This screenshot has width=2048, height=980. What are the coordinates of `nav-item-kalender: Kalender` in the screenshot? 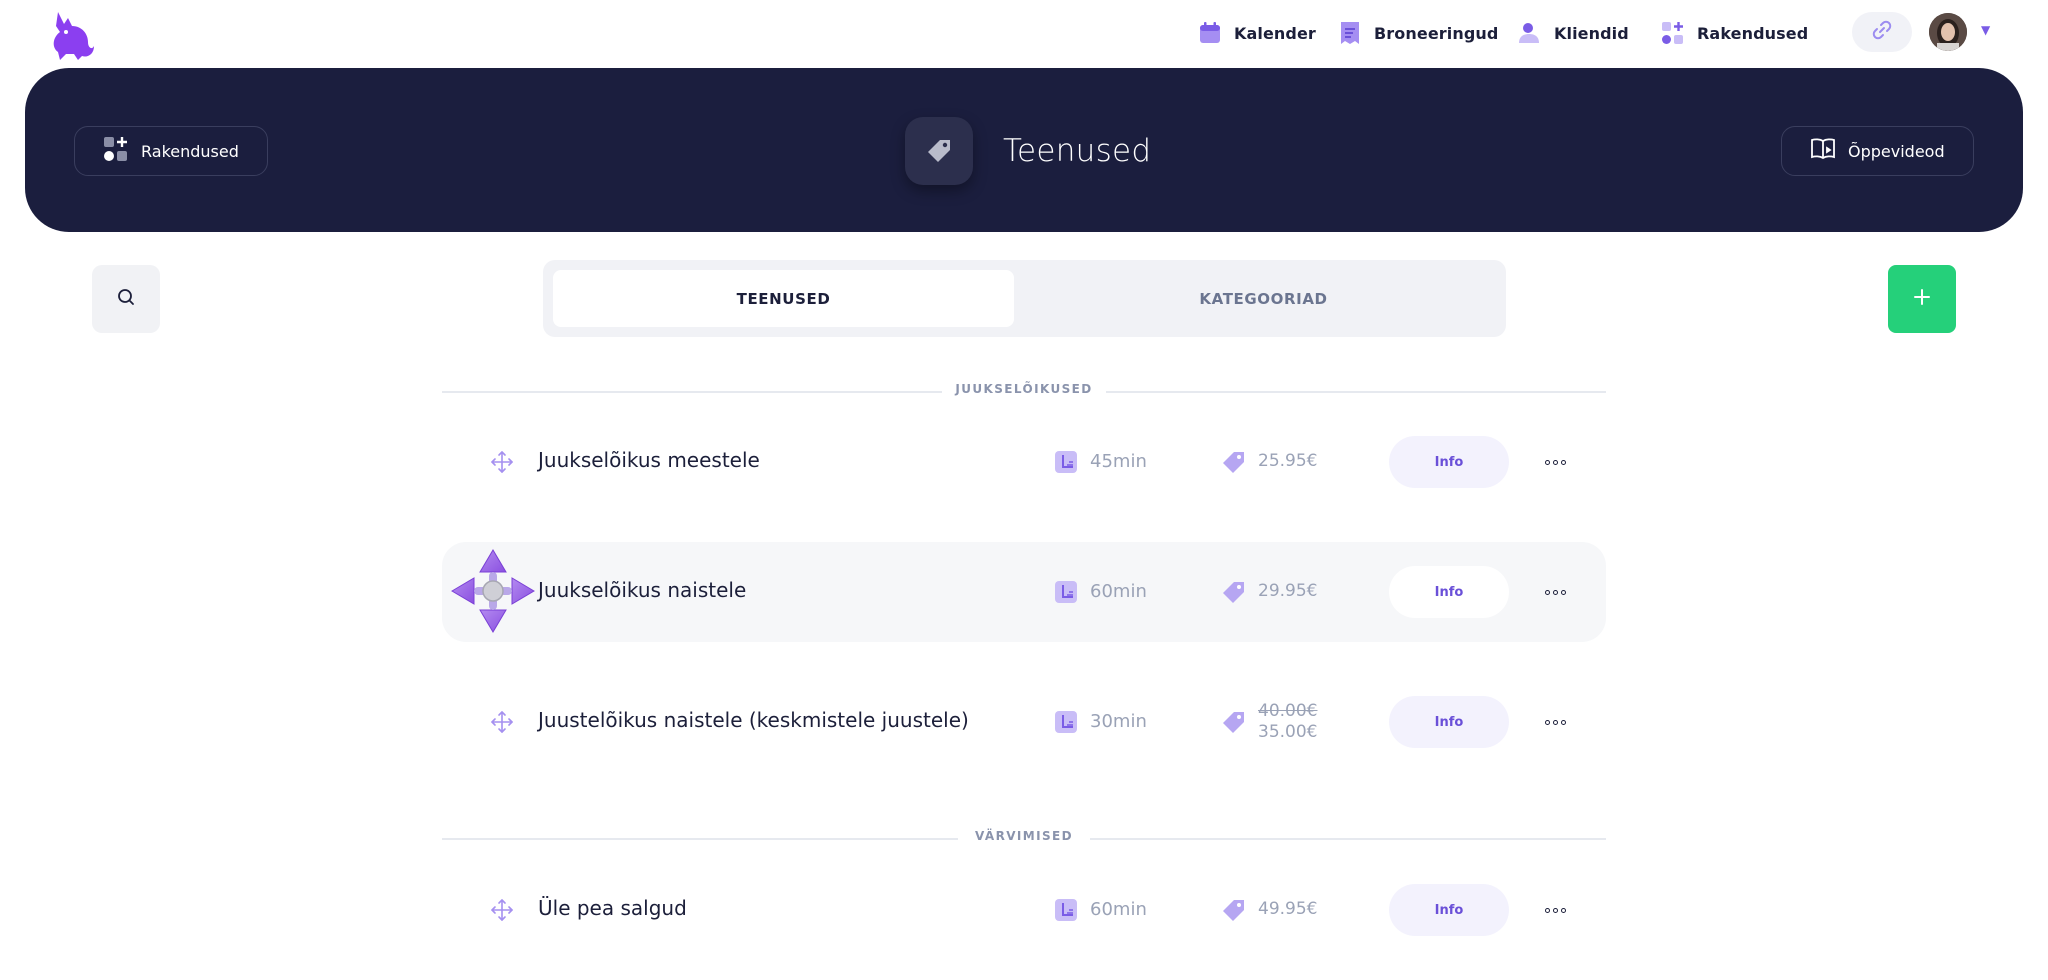 It's located at (1257, 33).